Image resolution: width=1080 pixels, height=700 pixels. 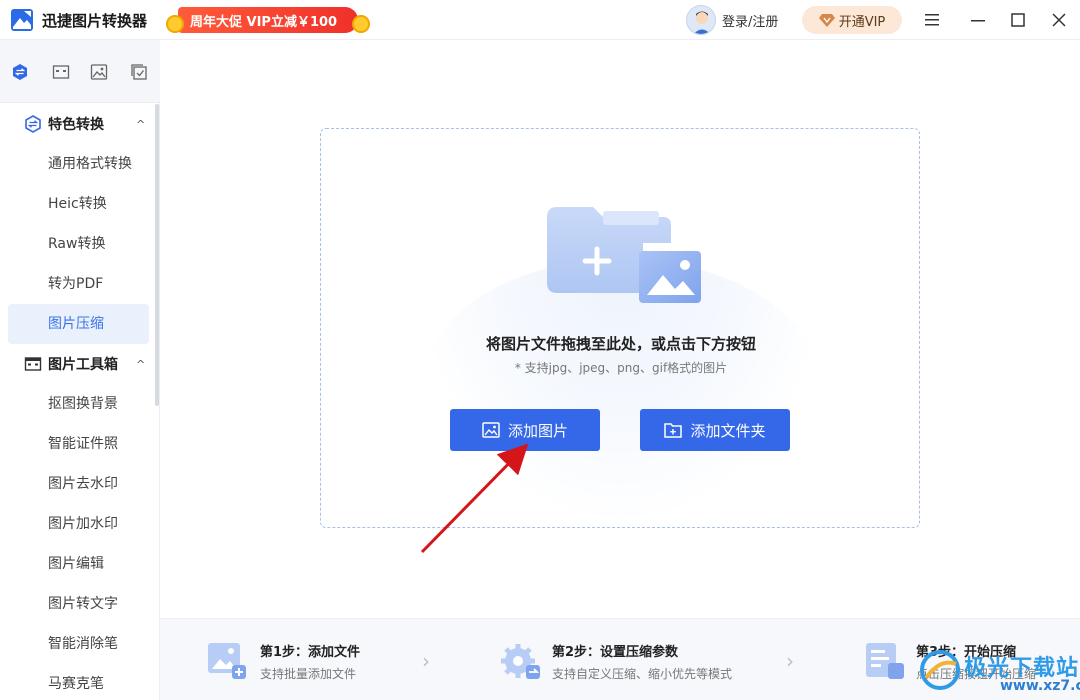 What do you see at coordinates (750, 22) in the screenshot?
I see `login-label: 登录/注册` at bounding box center [750, 22].